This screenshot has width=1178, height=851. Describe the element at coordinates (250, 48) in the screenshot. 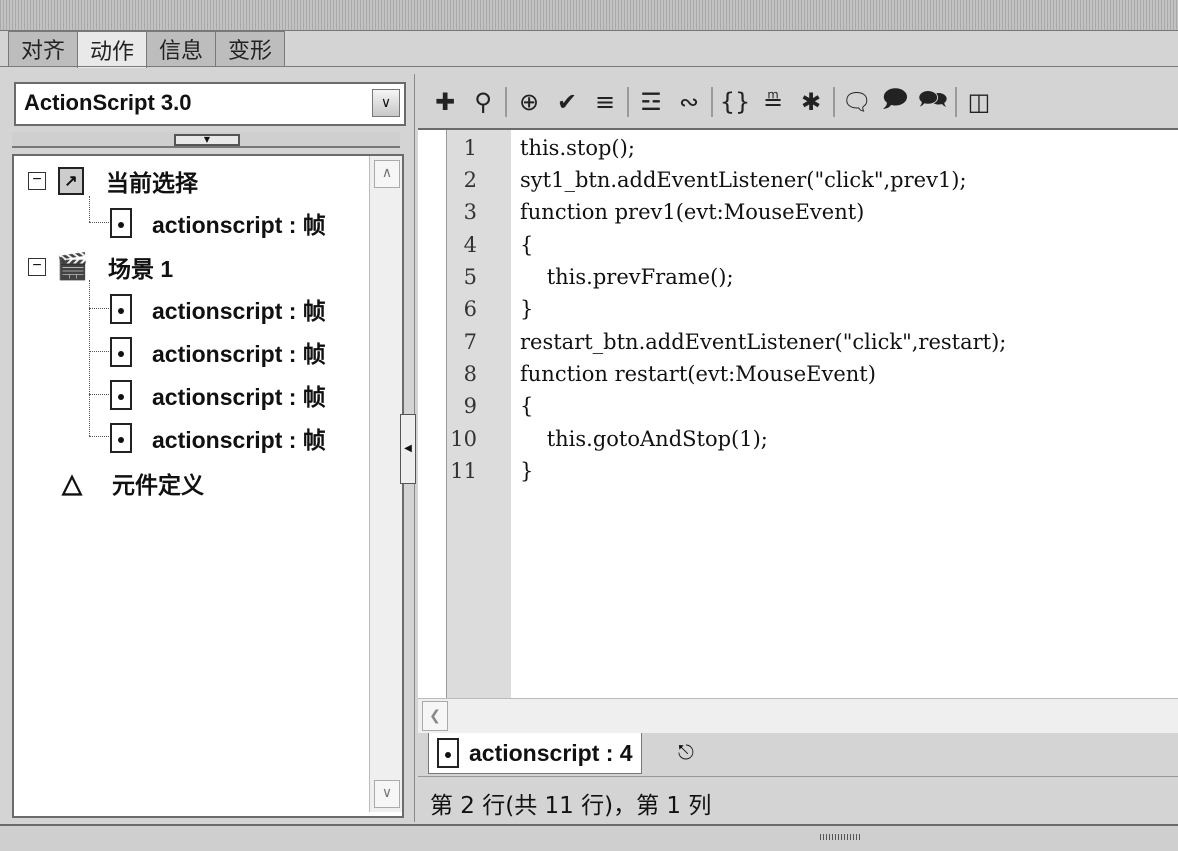

I see `tab-transform: 变形` at that location.